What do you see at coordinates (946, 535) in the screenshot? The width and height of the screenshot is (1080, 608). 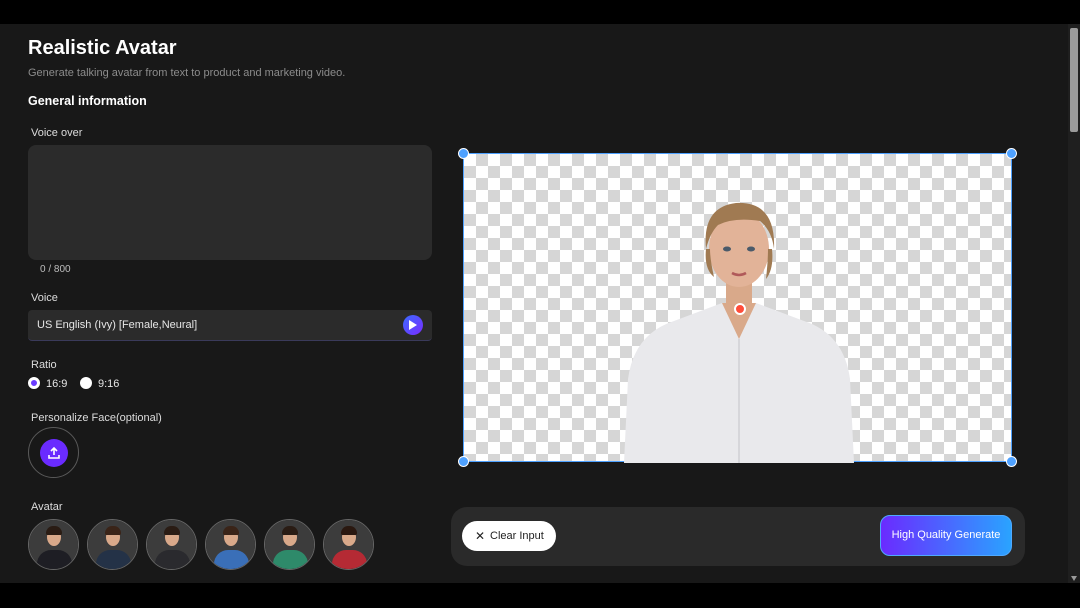 I see `high-quality-generate-button: High Quality Generate` at bounding box center [946, 535].